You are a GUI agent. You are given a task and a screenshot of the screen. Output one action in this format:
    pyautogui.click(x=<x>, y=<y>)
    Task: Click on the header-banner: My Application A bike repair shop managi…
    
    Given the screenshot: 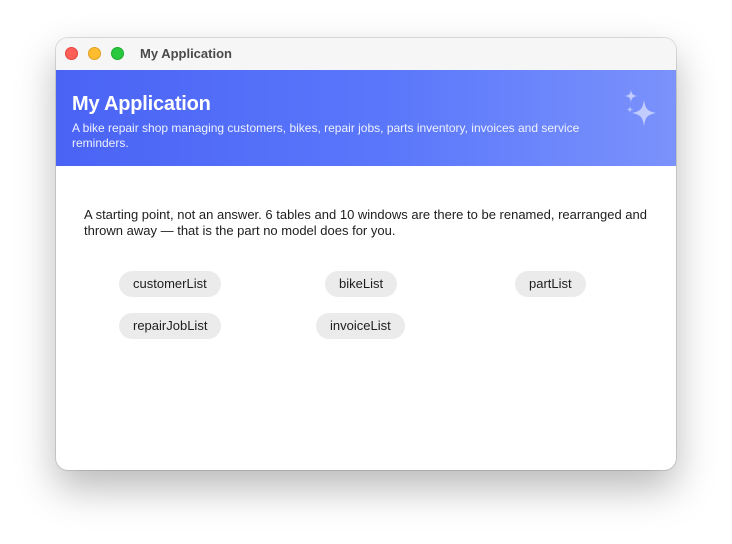 What is the action you would take?
    pyautogui.click(x=366, y=118)
    